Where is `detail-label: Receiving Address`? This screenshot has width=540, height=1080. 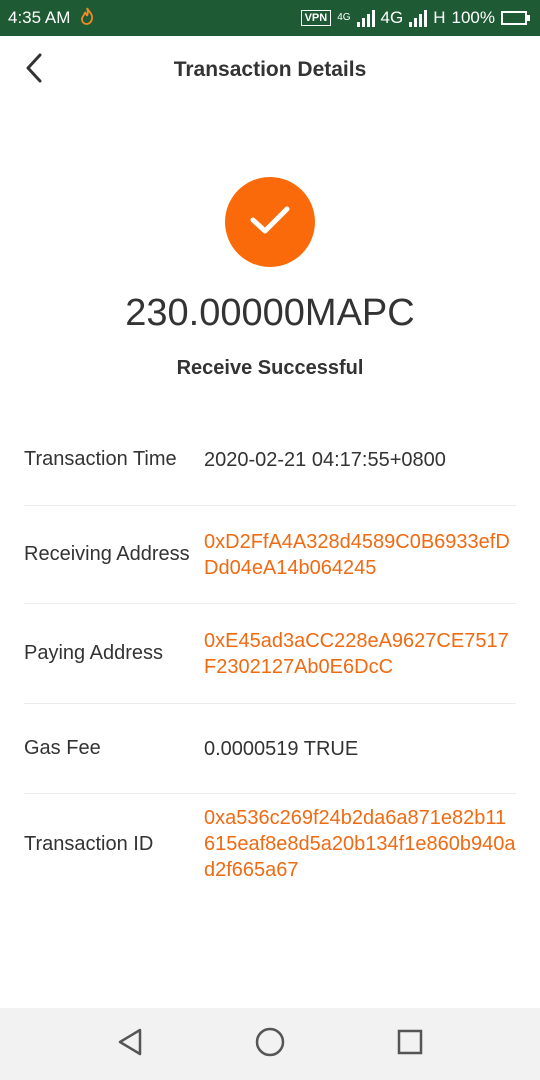 detail-label: Receiving Address is located at coordinates (107, 554).